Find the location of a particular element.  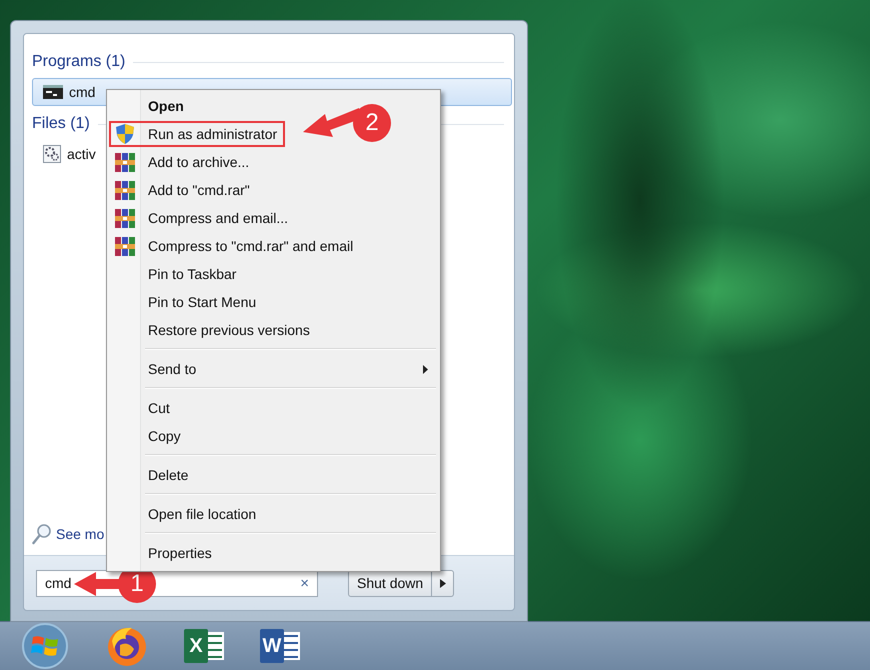

section-heading: Files (1) is located at coordinates (61, 124).